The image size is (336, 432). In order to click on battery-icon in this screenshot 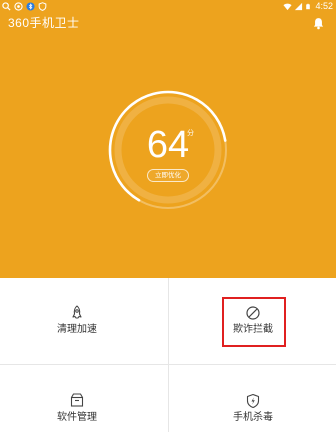, I will do `click(308, 6)`.